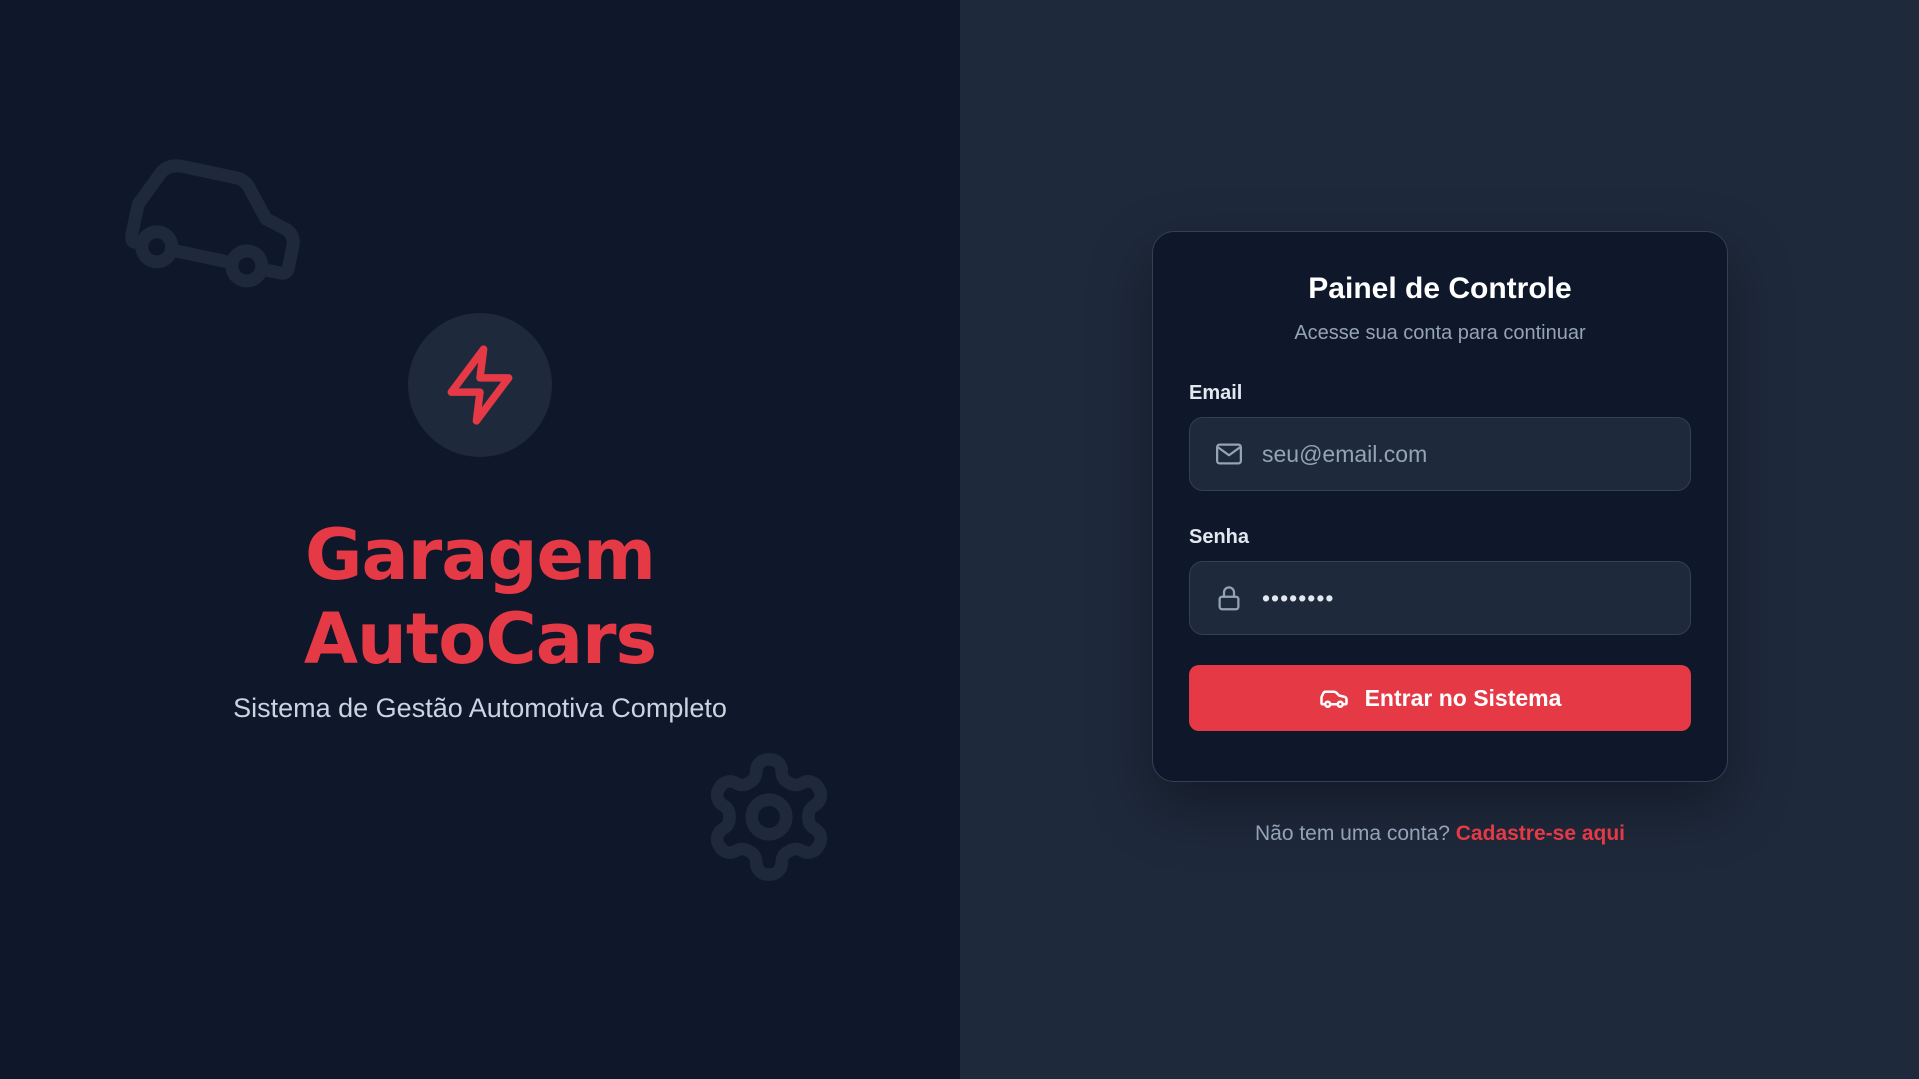 This screenshot has width=1919, height=1079. What do you see at coordinates (1540, 833) in the screenshot?
I see `signup-link: Cadastre-se aqui` at bounding box center [1540, 833].